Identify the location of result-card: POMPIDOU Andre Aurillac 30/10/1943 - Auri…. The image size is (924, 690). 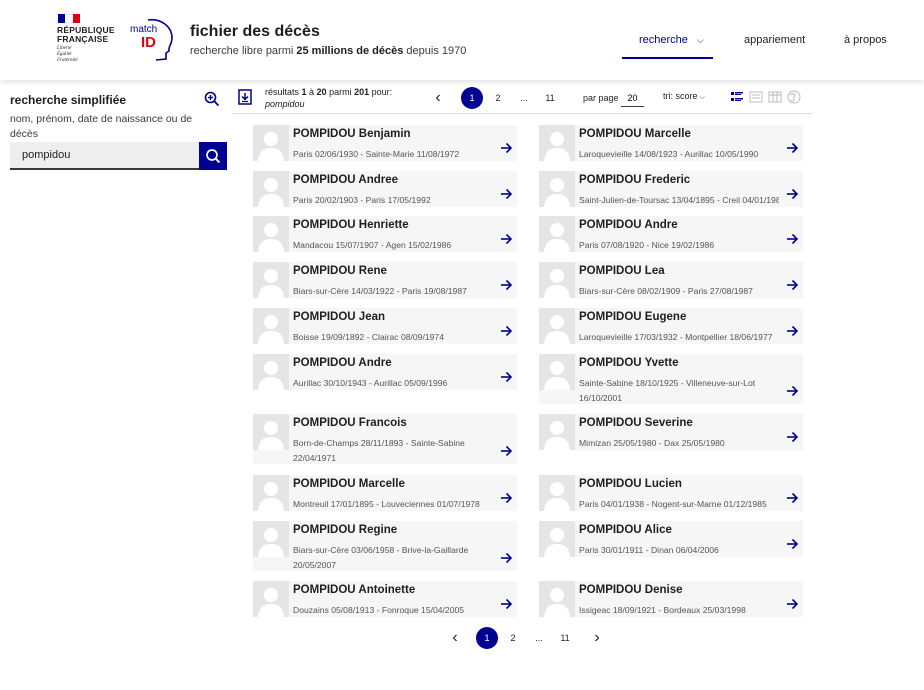
(385, 372).